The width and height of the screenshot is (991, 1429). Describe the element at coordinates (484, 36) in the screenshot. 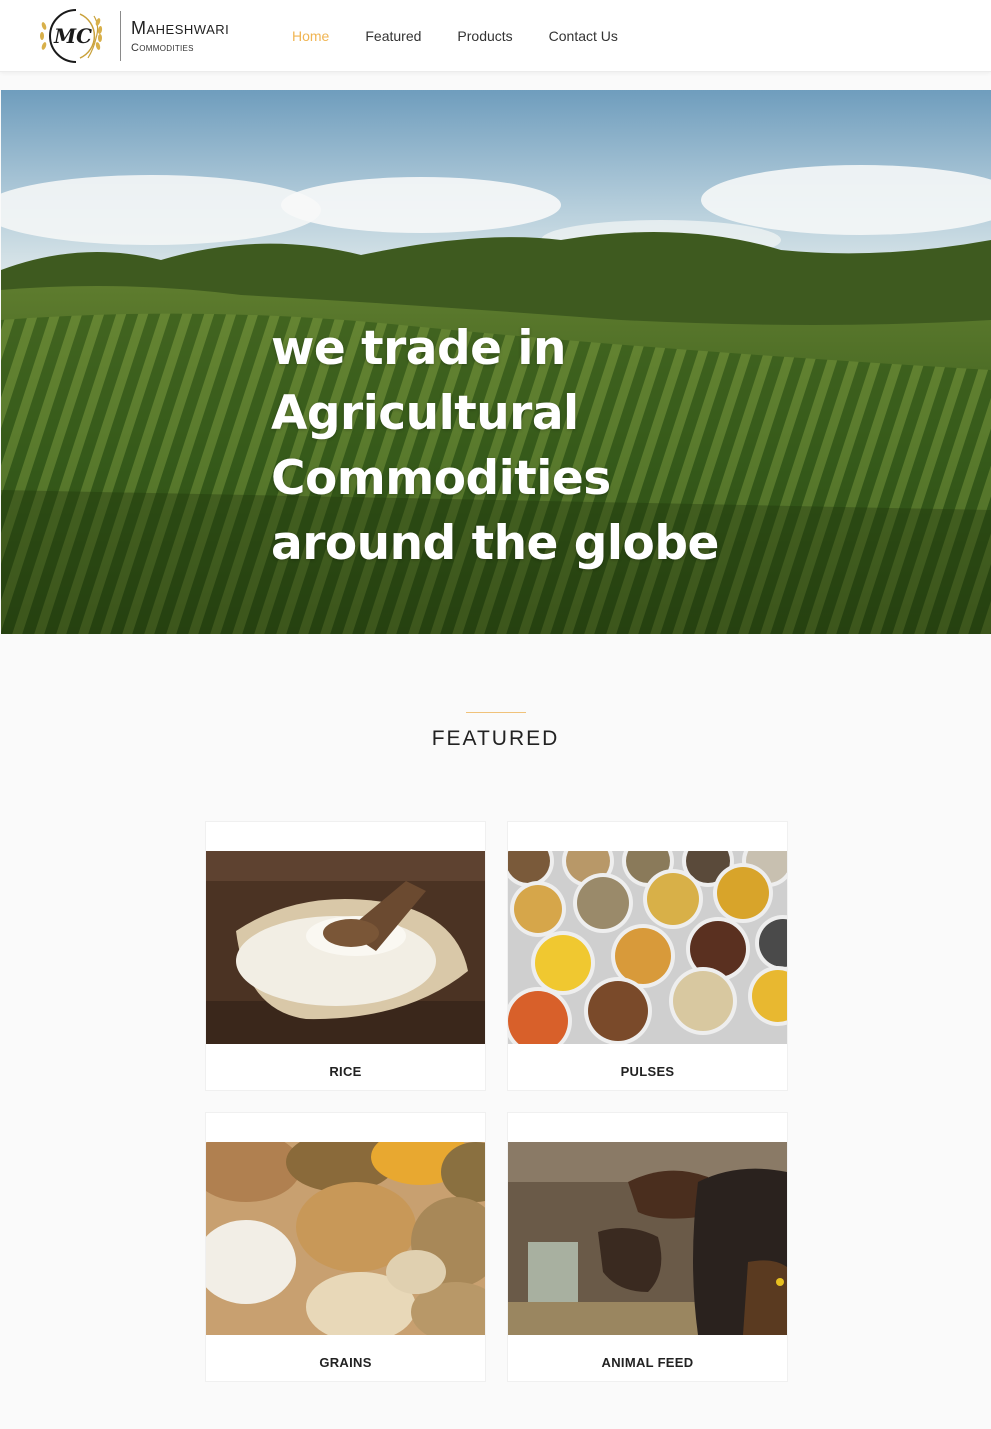

I see `nav-products-link: Products` at that location.